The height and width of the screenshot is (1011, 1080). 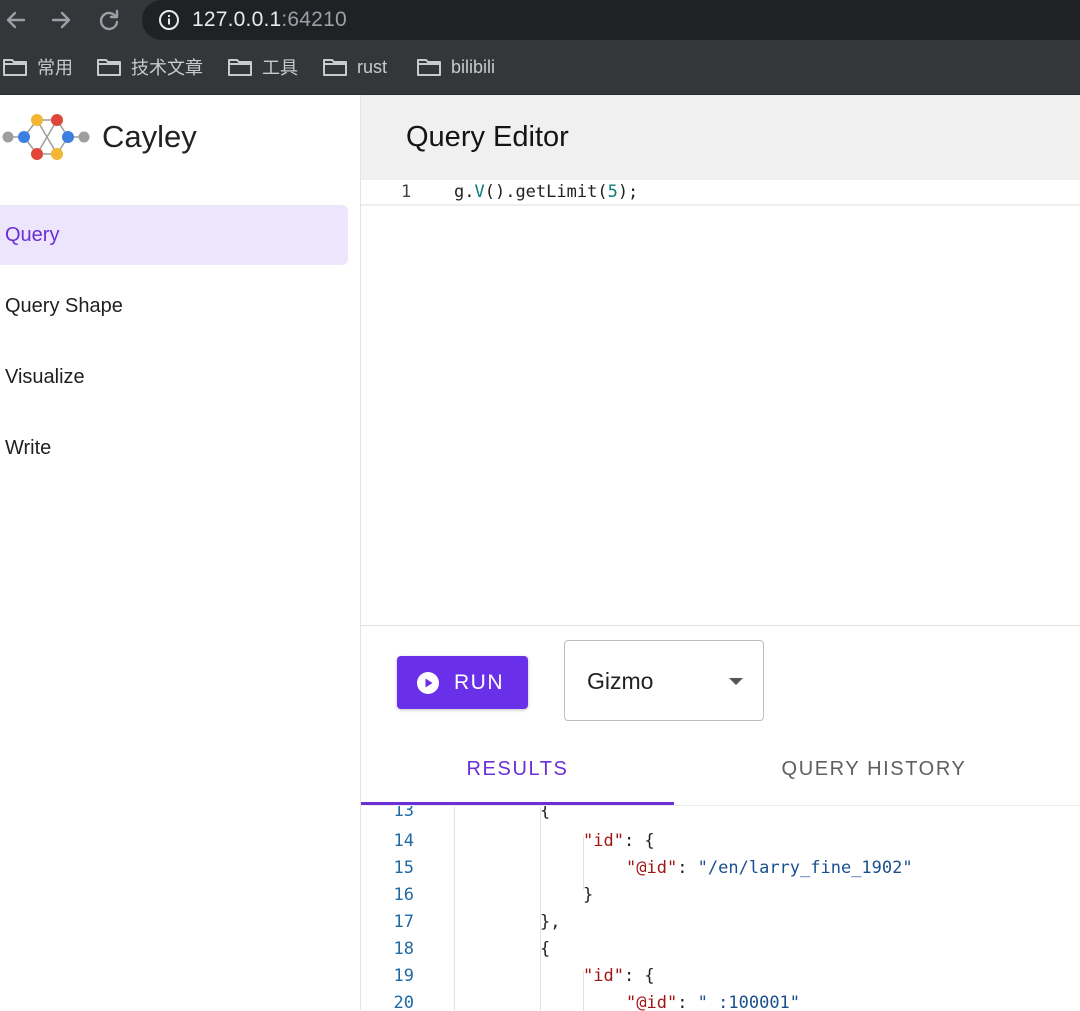 I want to click on result-tabs: RESULTS QUERY HISTORY, so click(x=720, y=769).